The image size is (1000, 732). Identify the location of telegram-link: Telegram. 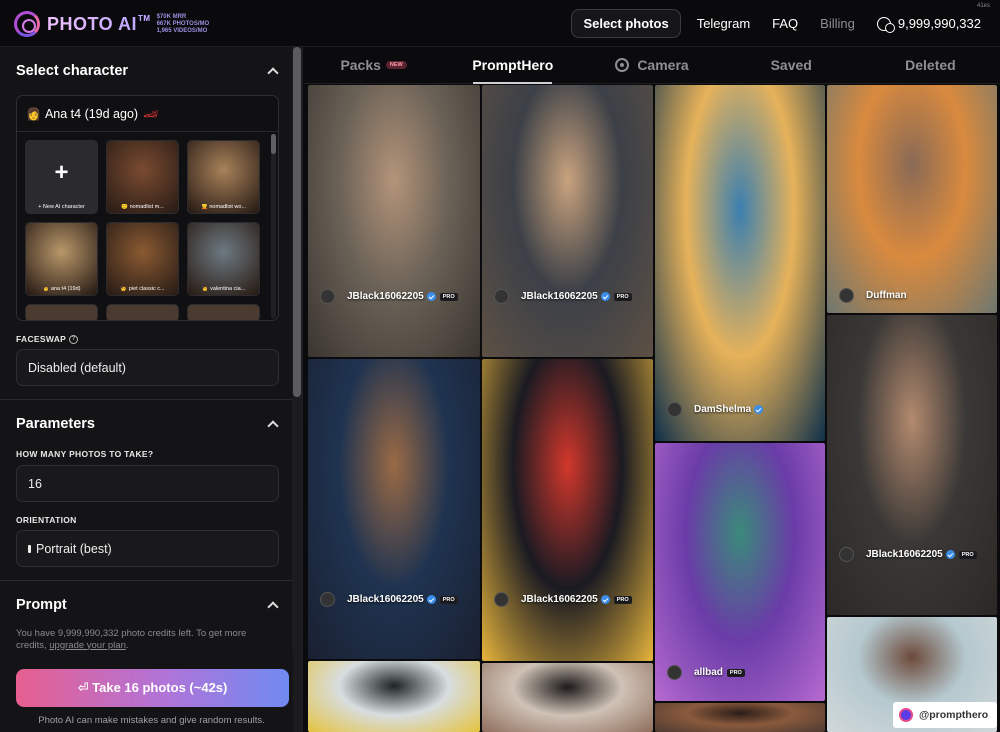
(723, 23).